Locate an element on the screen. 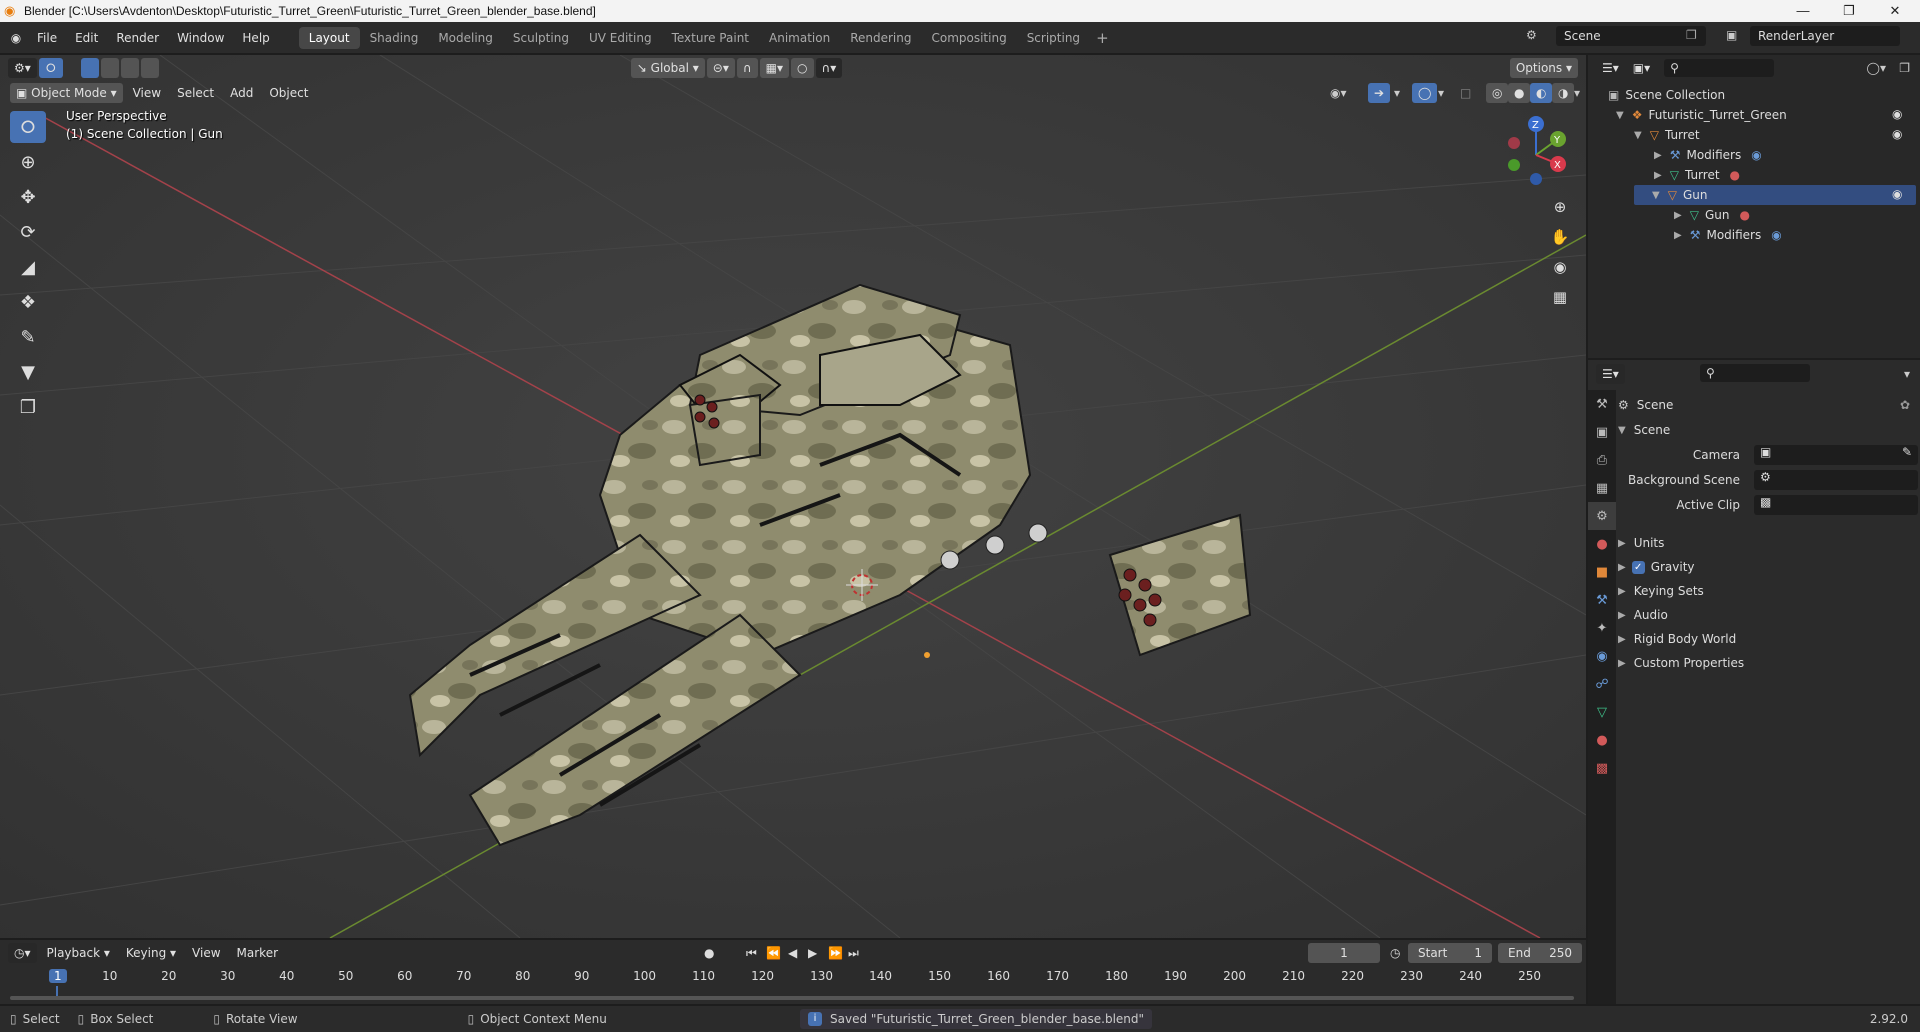 This screenshot has width=1920, height=1032. menu-window: Window is located at coordinates (200, 38).